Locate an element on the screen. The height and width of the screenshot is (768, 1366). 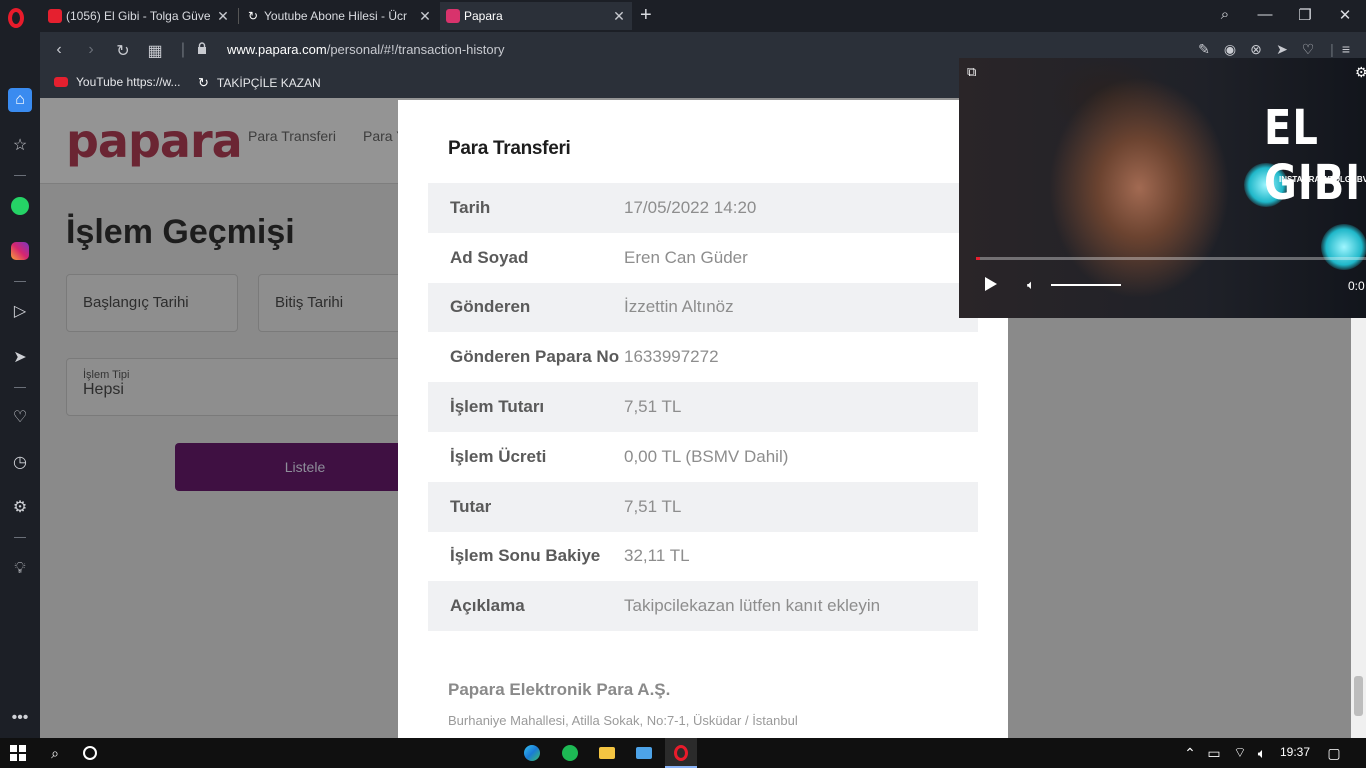
opera-taskbar-icon is located at coordinates (681, 753).